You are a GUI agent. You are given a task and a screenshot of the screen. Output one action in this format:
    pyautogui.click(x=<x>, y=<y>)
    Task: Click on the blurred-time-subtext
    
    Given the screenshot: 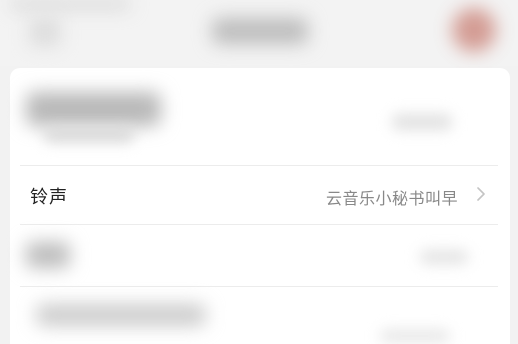 What is the action you would take?
    pyautogui.click(x=89, y=135)
    